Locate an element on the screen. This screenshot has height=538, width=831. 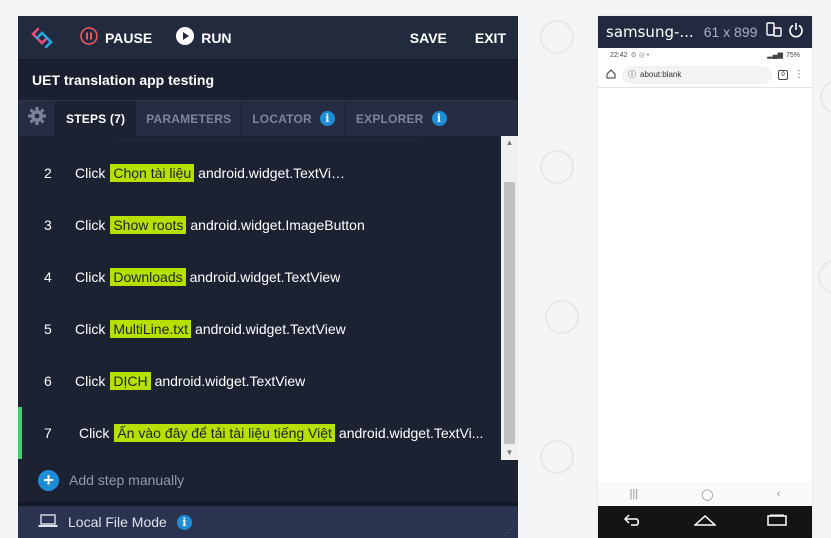
step-target-highlight: MultiLine.txt is located at coordinates (151, 329).